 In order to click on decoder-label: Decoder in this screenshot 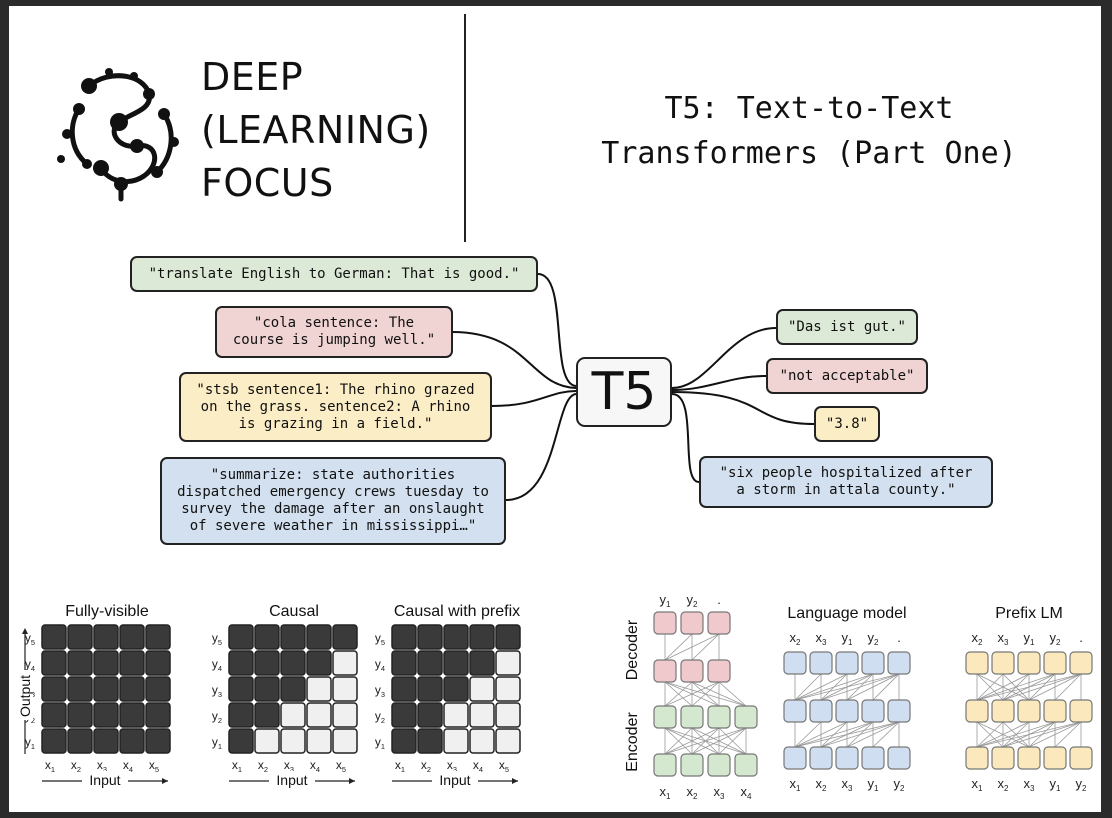, I will do `click(632, 649)`.